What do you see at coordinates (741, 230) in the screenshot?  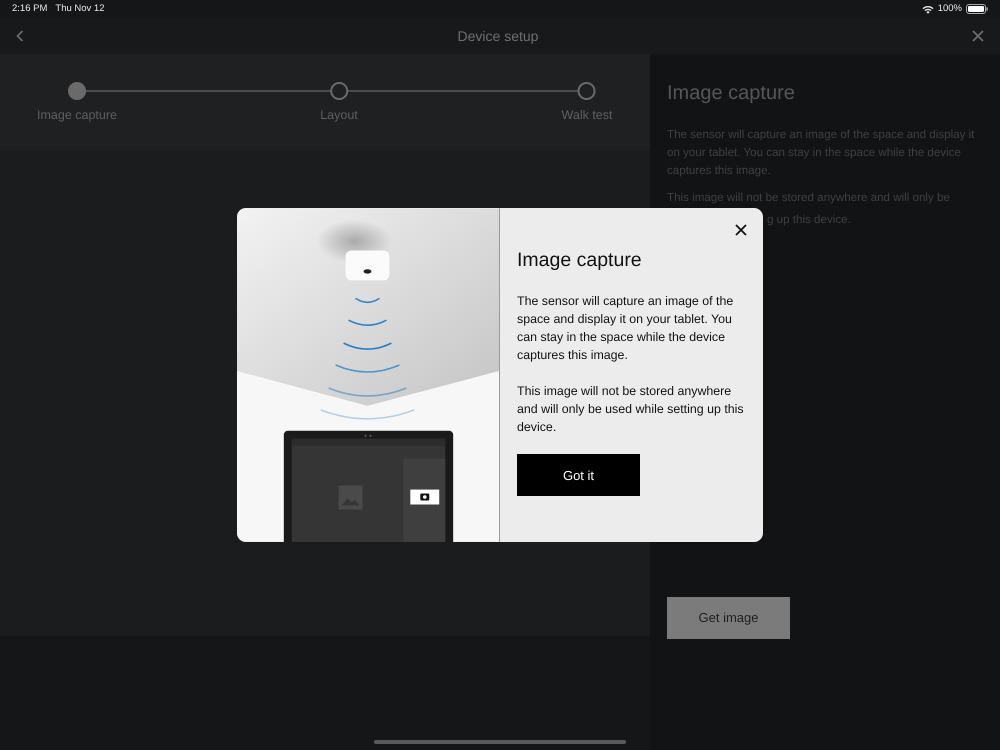 I see `close-button` at bounding box center [741, 230].